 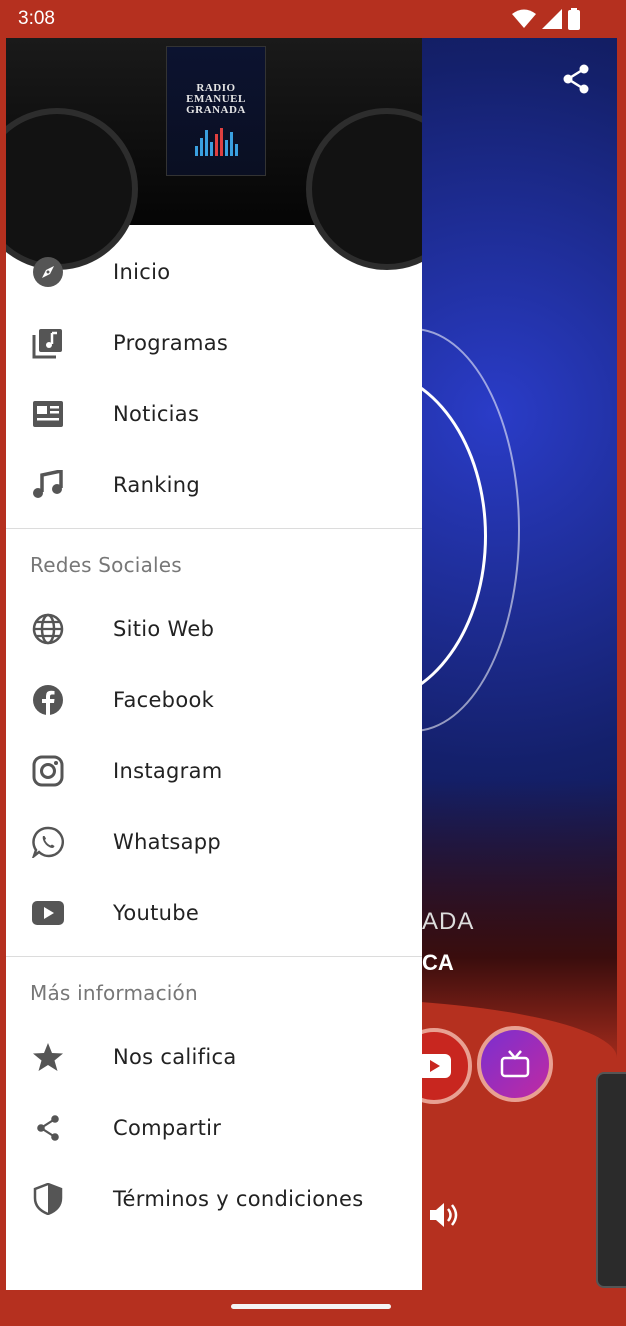 I want to click on tv-icon, so click(x=515, y=1064).